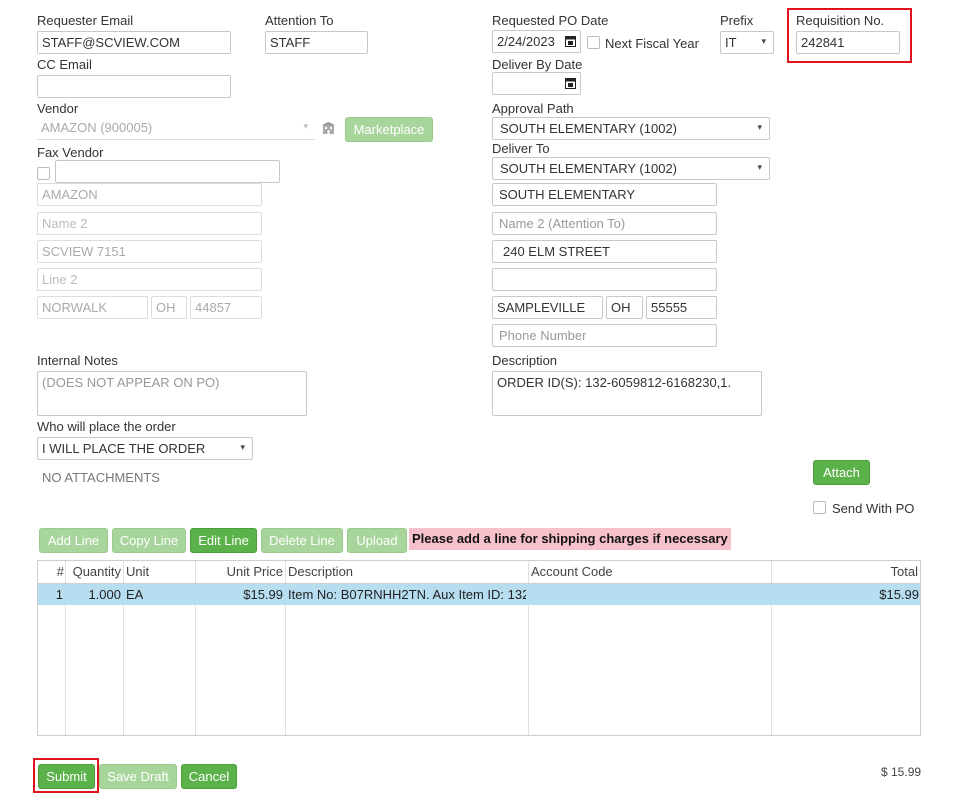 This screenshot has width=959, height=805. I want to click on vendor-line2-field: Line 2, so click(149, 279).